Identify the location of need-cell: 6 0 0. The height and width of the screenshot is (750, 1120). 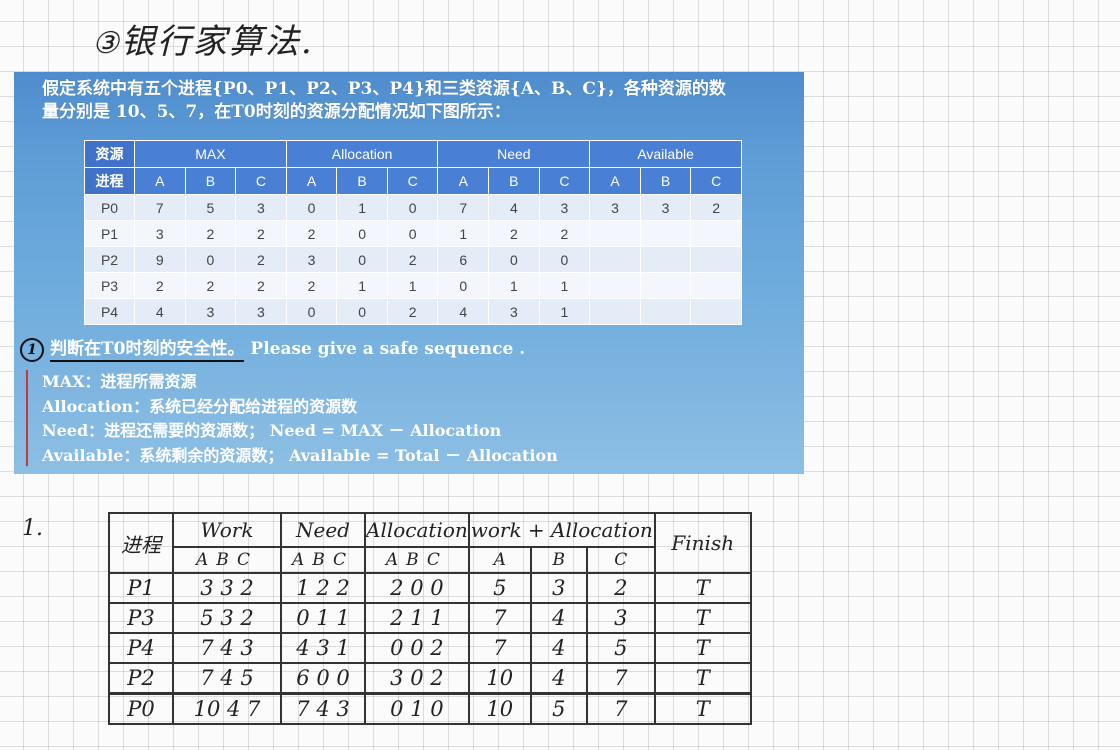
(323, 678).